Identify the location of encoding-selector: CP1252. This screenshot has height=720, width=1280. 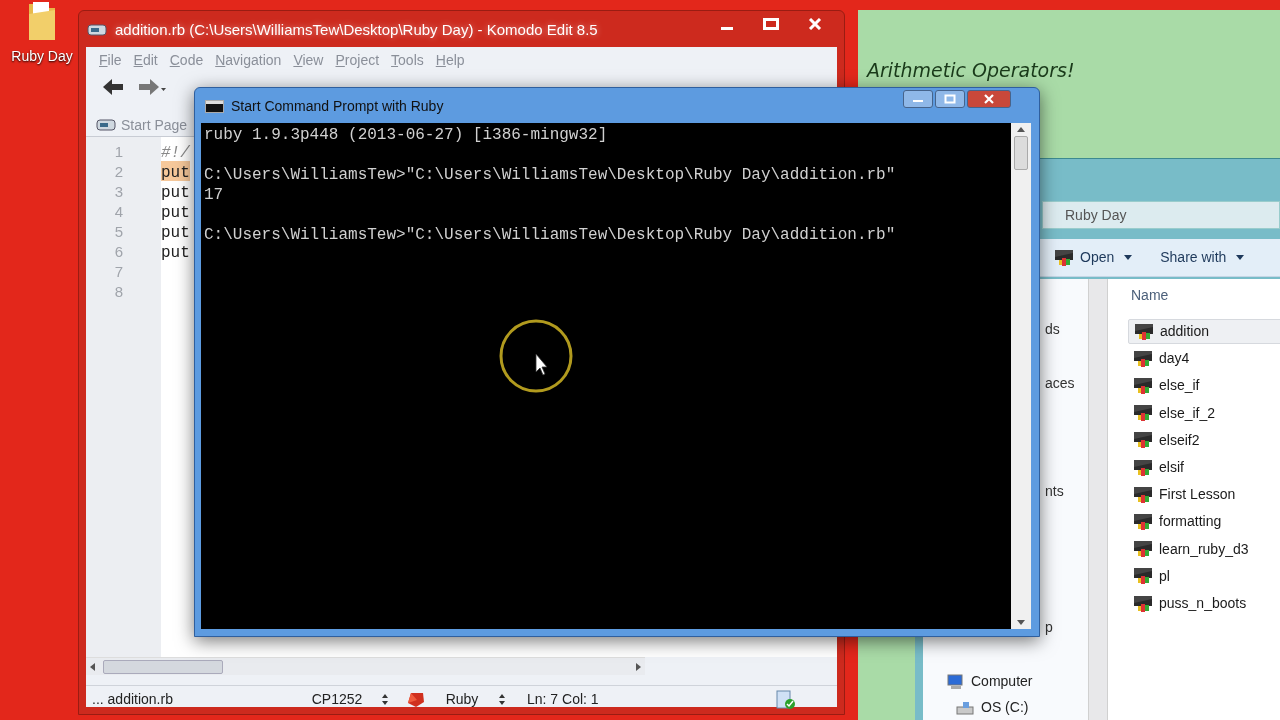
(349, 699).